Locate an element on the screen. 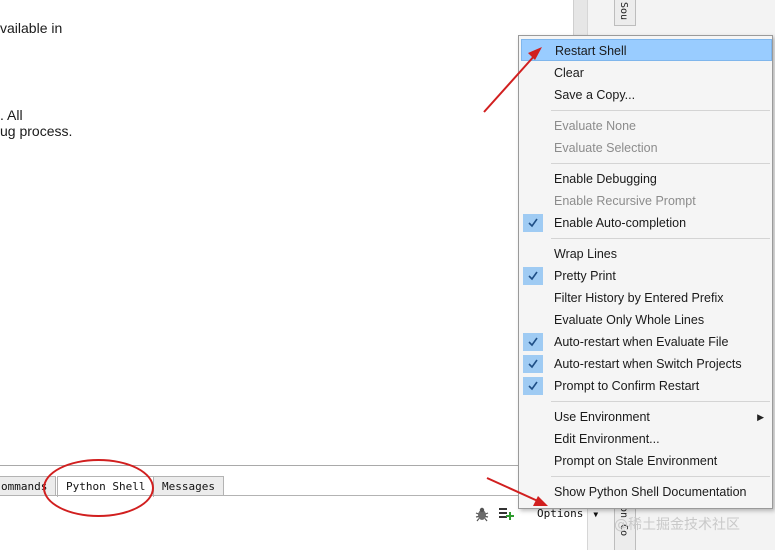  bug-icon is located at coordinates (482, 514).